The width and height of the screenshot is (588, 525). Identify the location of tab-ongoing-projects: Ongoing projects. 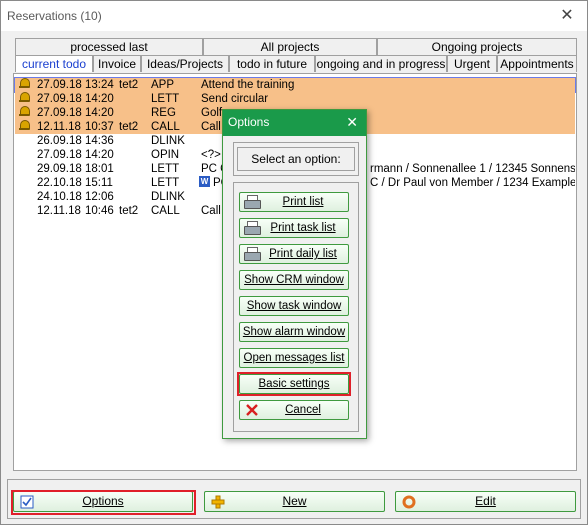
(477, 46).